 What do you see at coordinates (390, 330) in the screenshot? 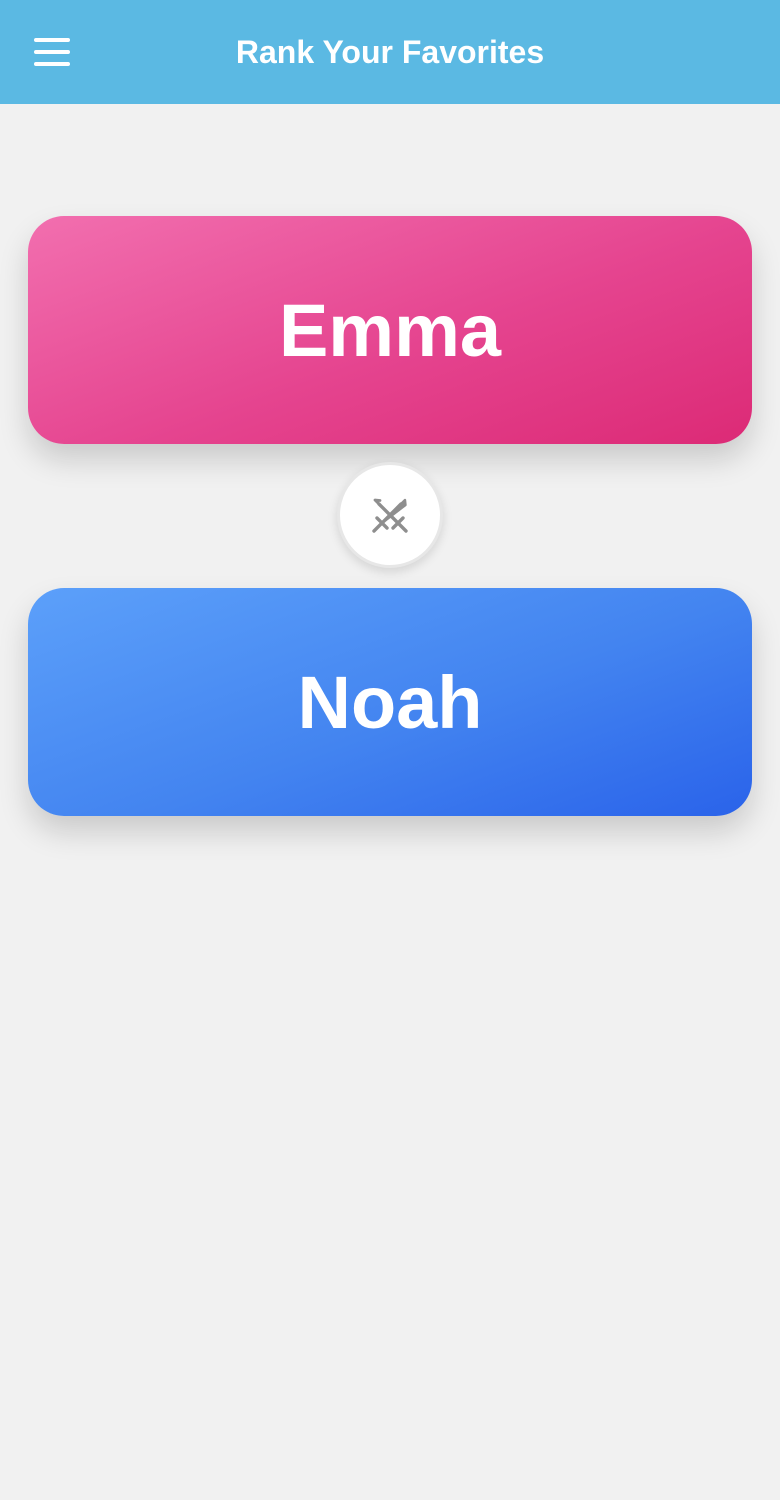
I see `choice-card-option-a: Emma` at bounding box center [390, 330].